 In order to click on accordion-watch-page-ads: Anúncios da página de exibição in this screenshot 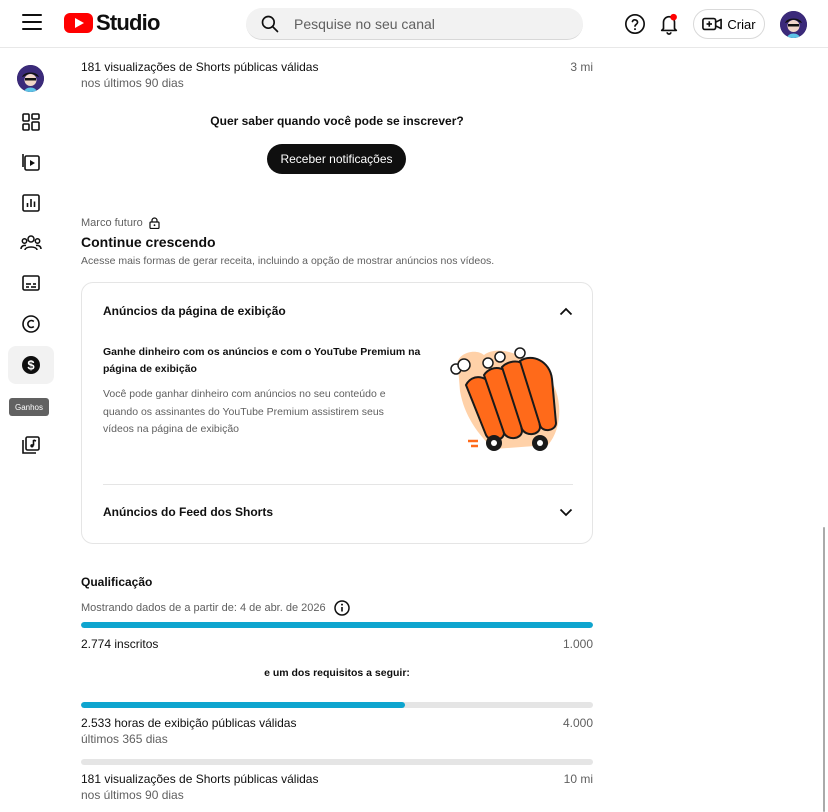, I will do `click(338, 311)`.